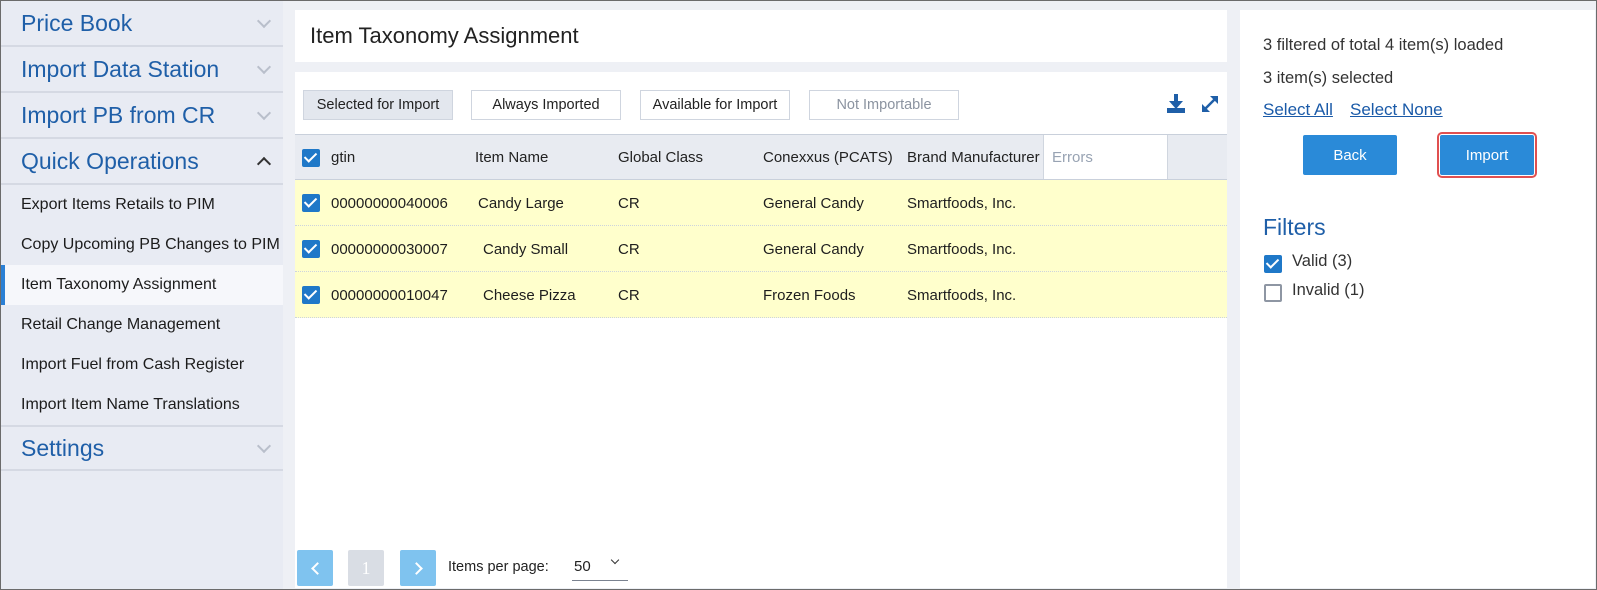  Describe the element at coordinates (973, 157) in the screenshot. I see `column-header-brand-manufacturer: Brand Manufacturer` at that location.